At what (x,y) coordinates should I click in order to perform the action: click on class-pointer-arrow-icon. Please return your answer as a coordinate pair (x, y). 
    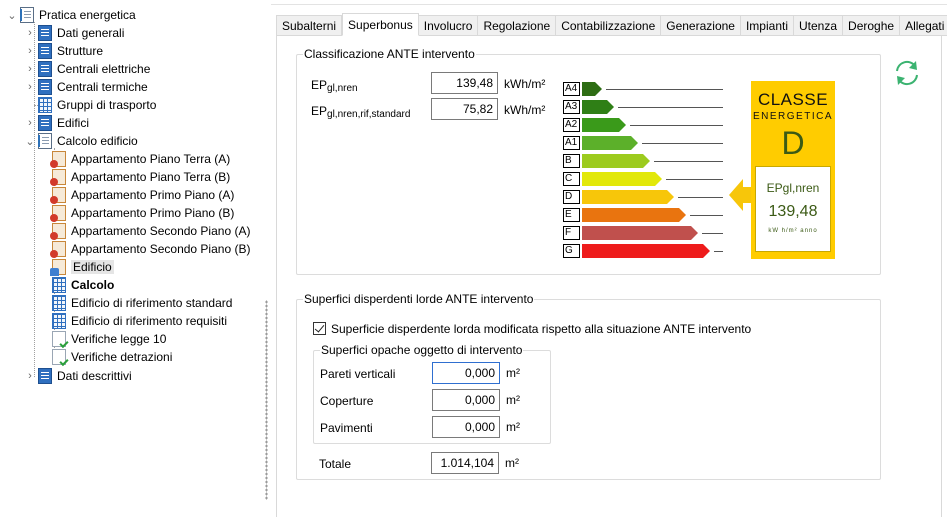
    Looking at the image, I should click on (741, 195).